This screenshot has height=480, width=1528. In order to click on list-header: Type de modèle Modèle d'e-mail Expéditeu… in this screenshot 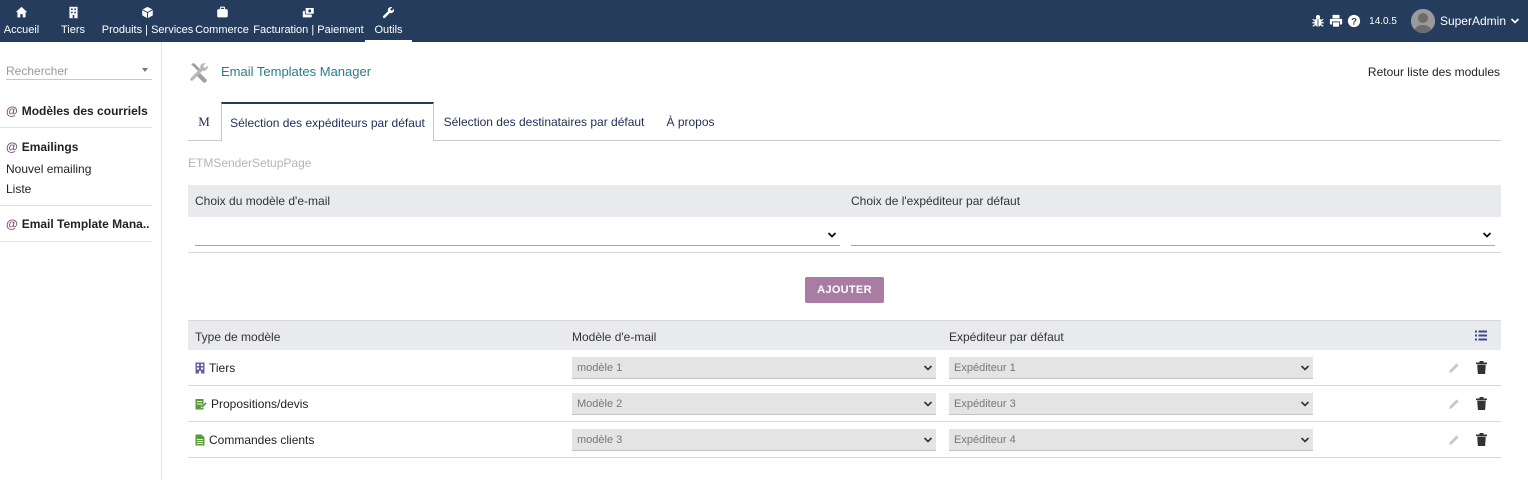, I will do `click(844, 335)`.